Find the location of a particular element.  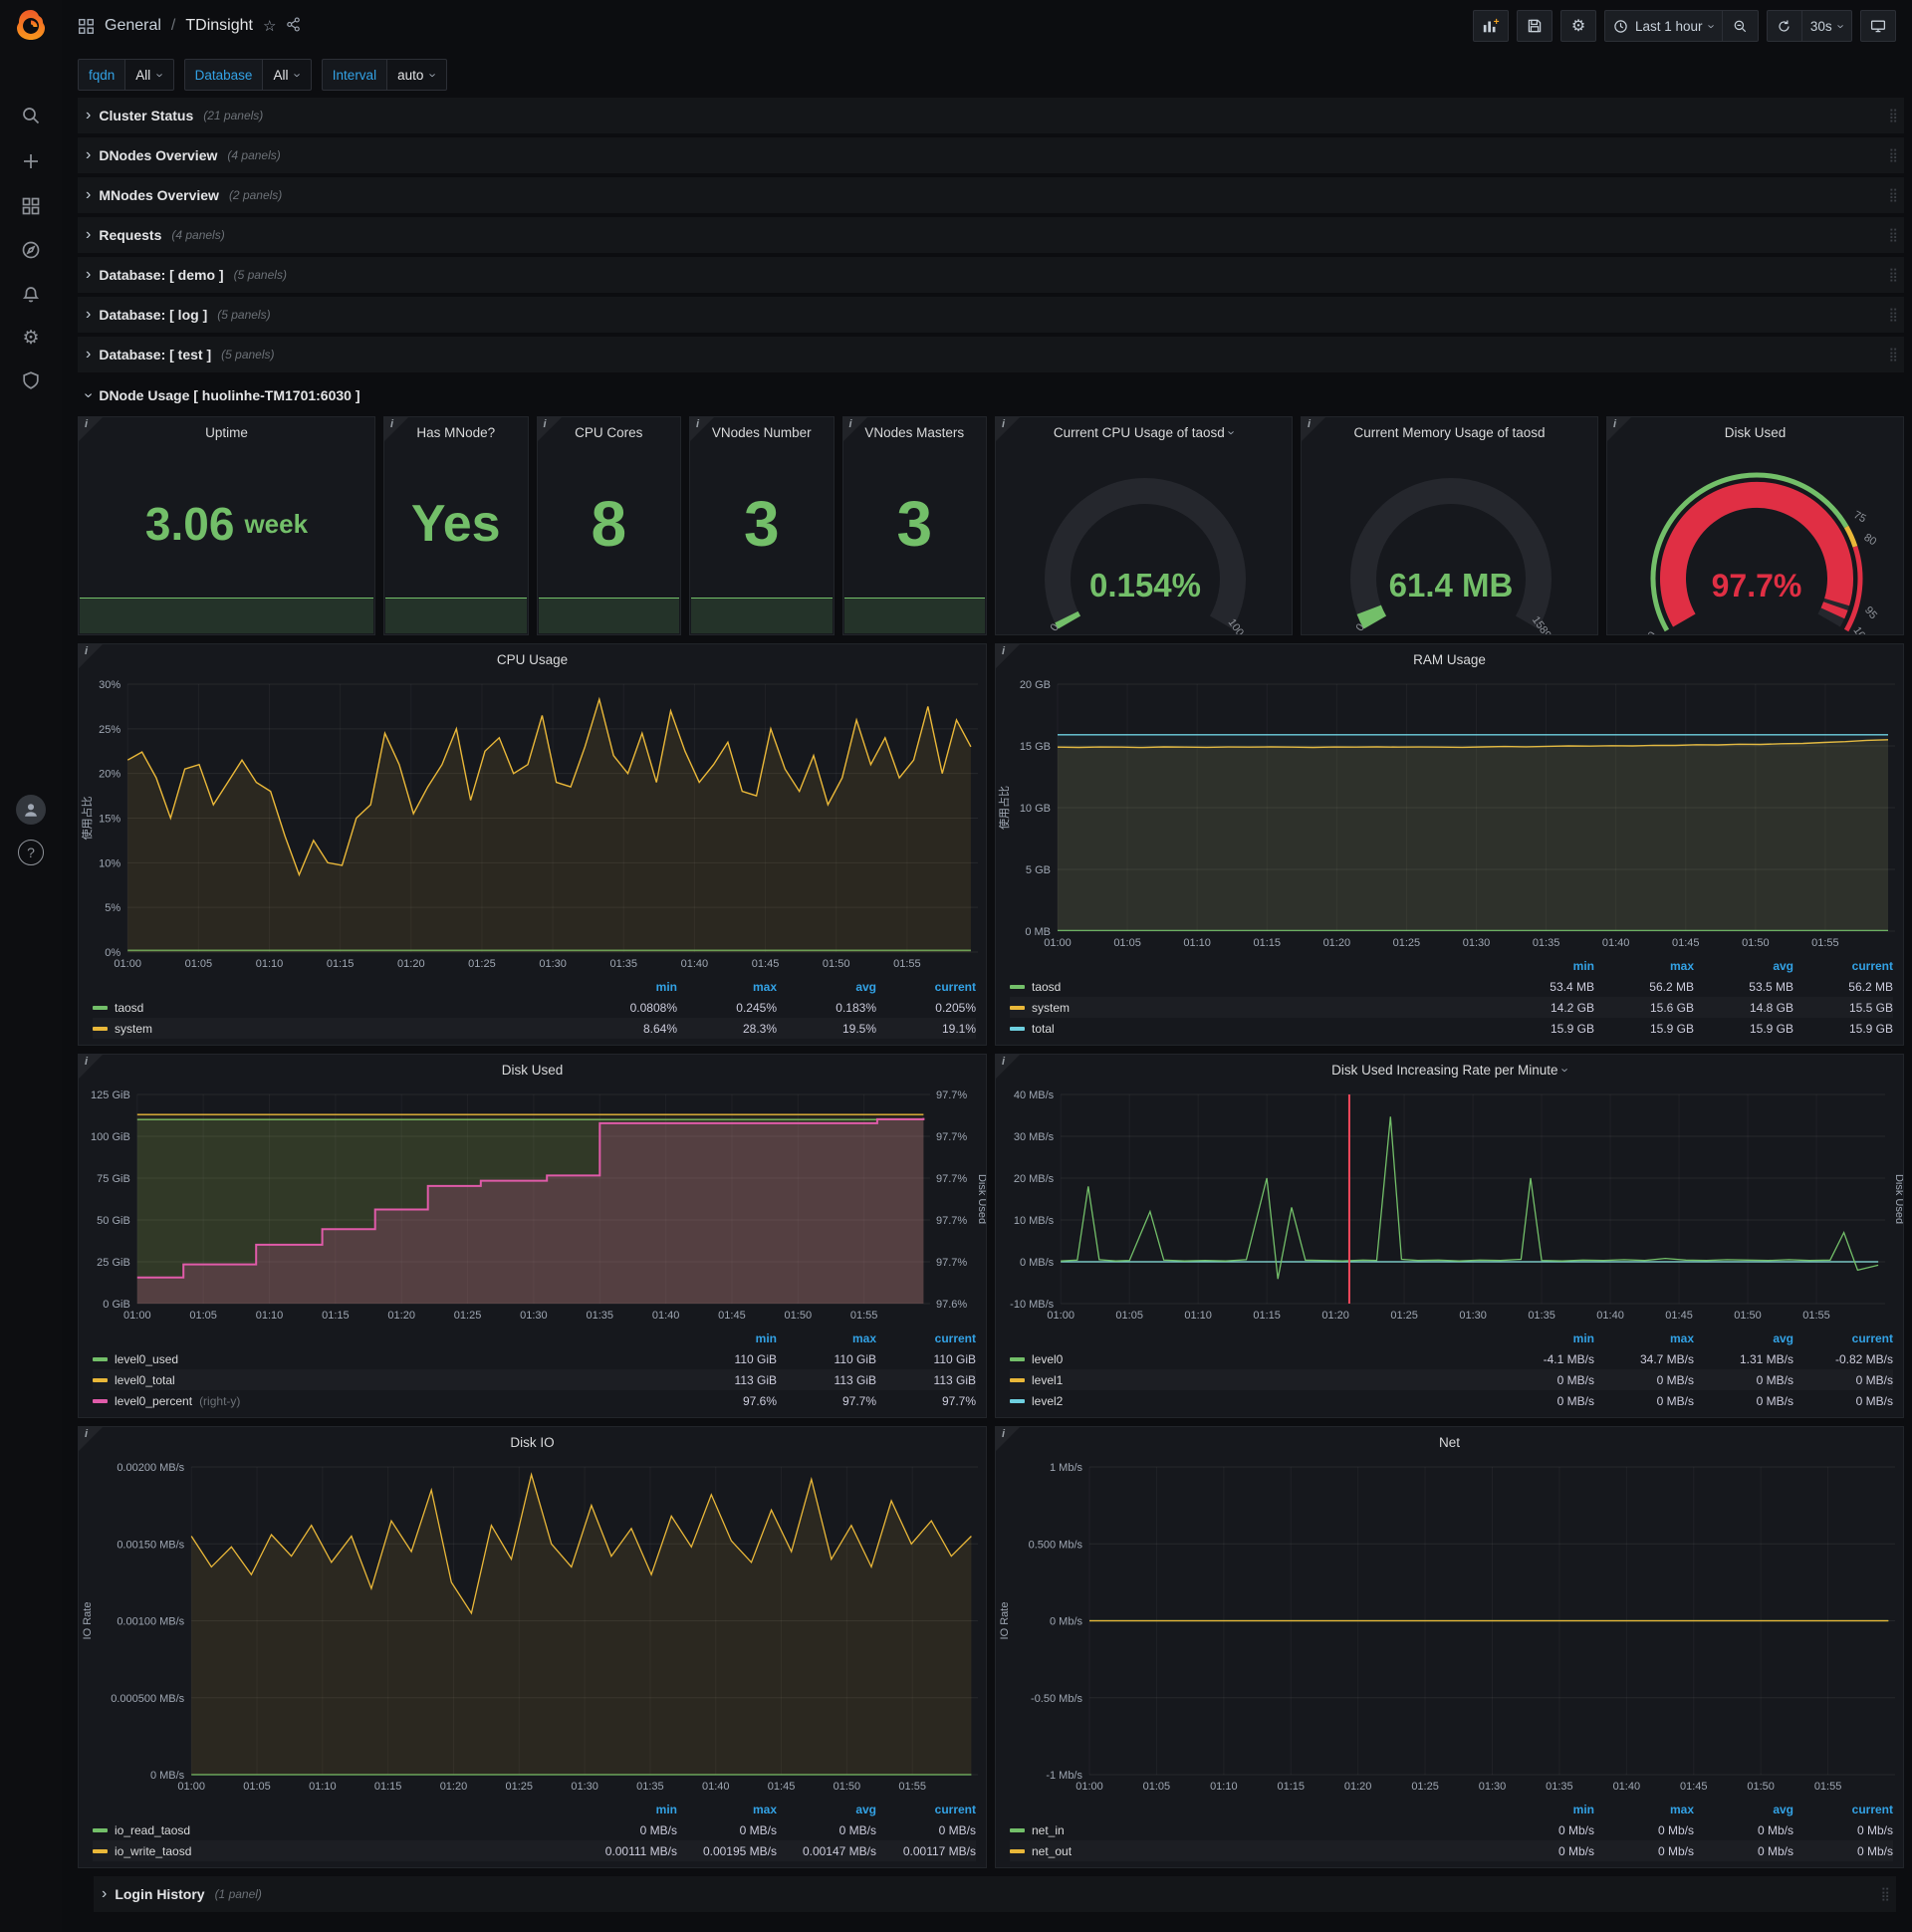

help-icon: ? is located at coordinates (31, 853).